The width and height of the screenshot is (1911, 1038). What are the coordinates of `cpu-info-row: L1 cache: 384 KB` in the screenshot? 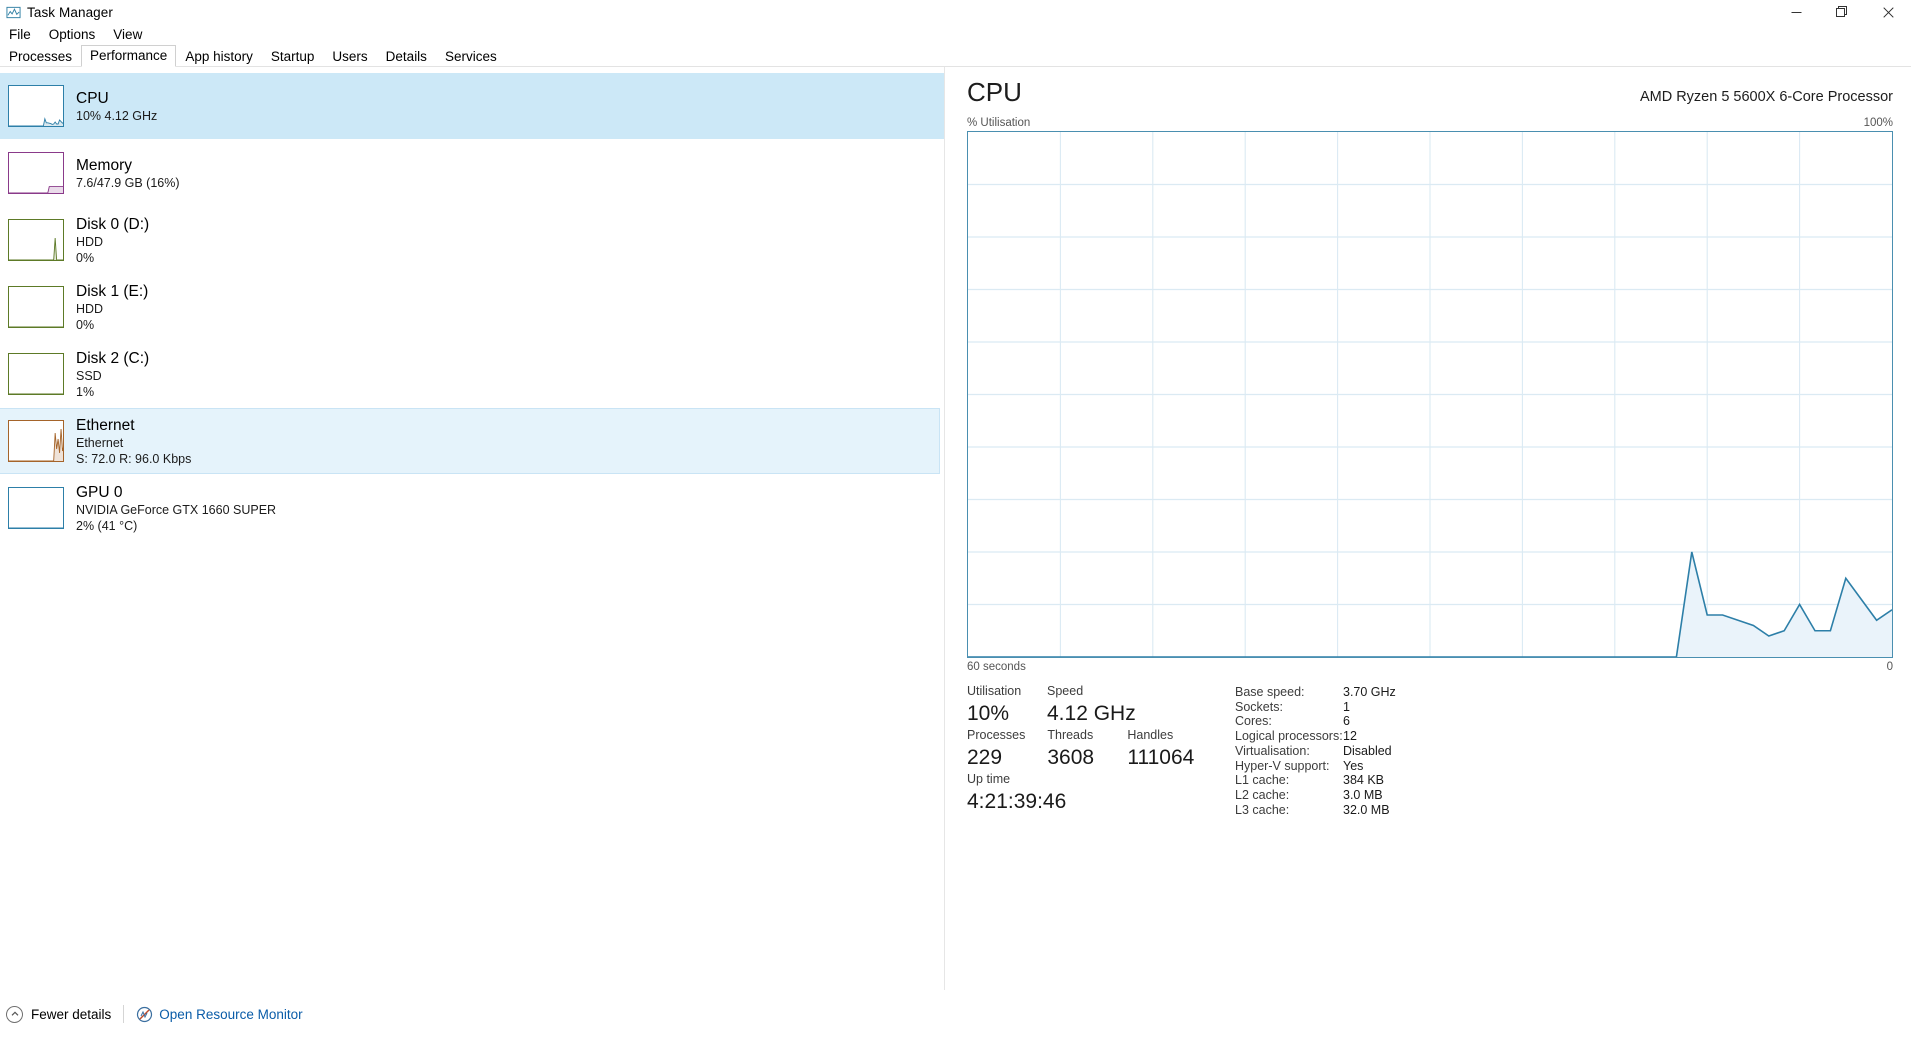 It's located at (1315, 780).